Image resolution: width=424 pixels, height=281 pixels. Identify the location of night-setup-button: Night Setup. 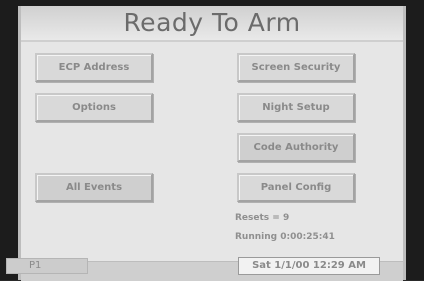
(296, 107).